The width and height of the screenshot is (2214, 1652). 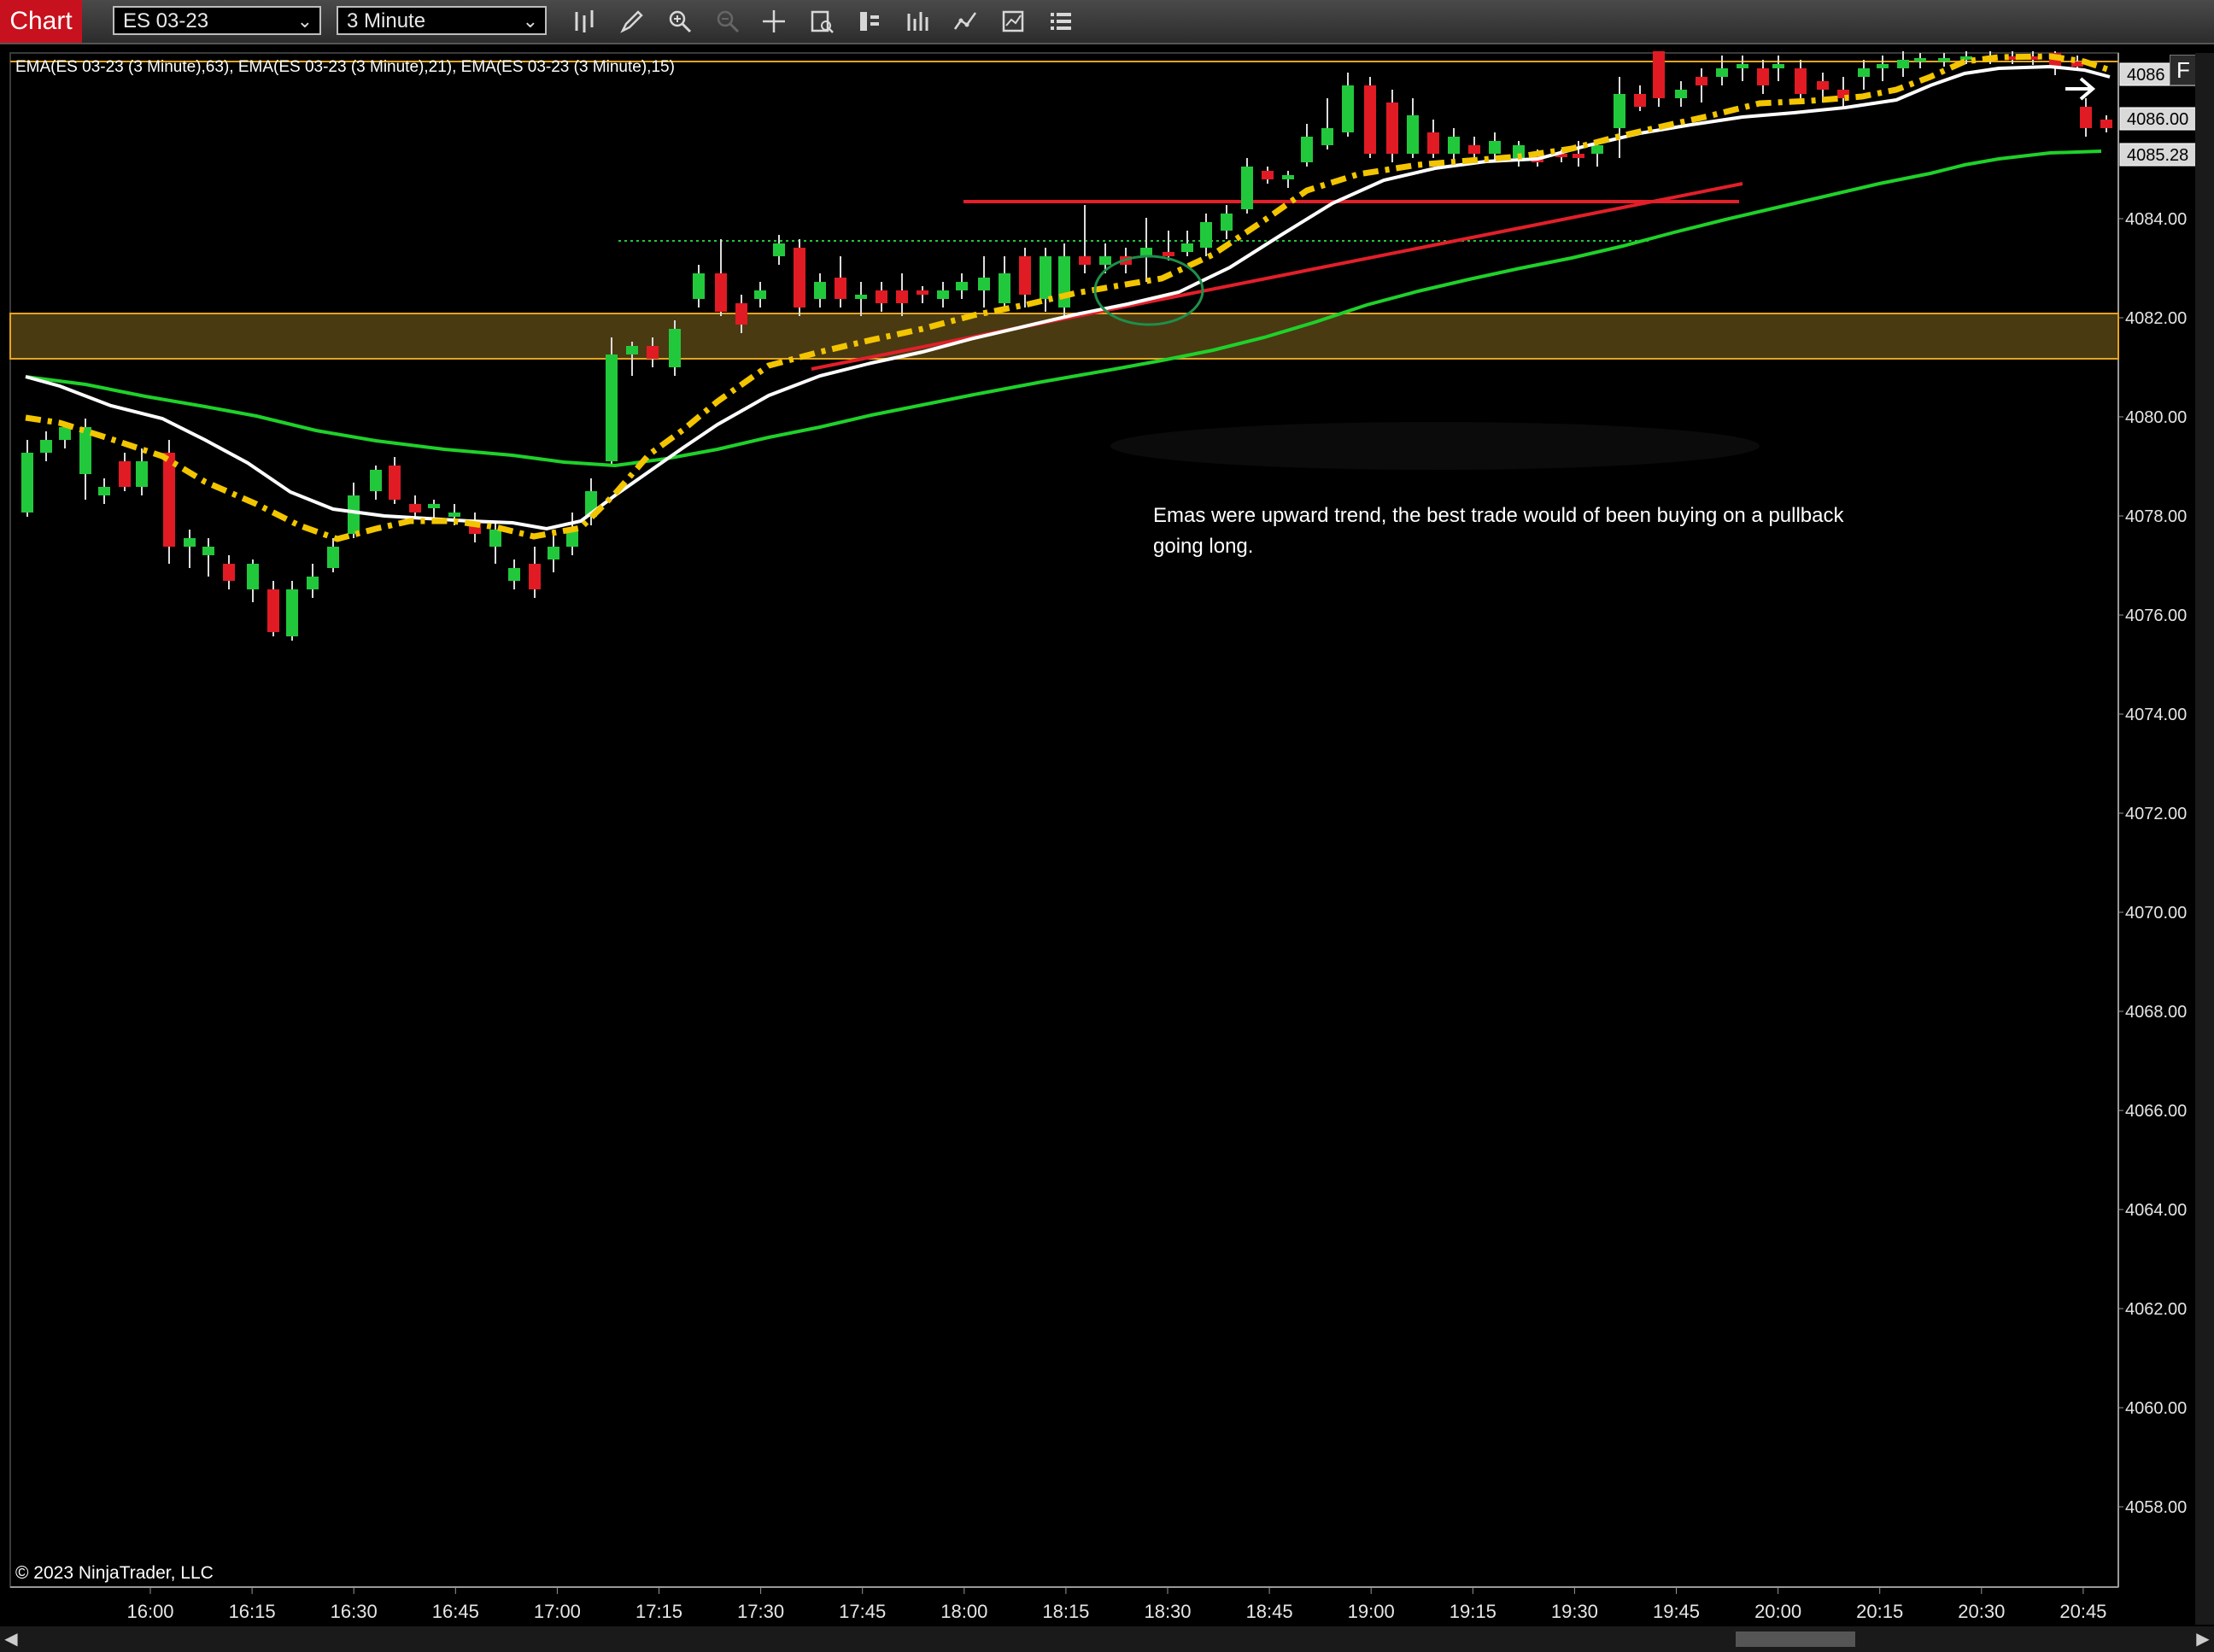 What do you see at coordinates (1061, 21) in the screenshot?
I see `list-icon` at bounding box center [1061, 21].